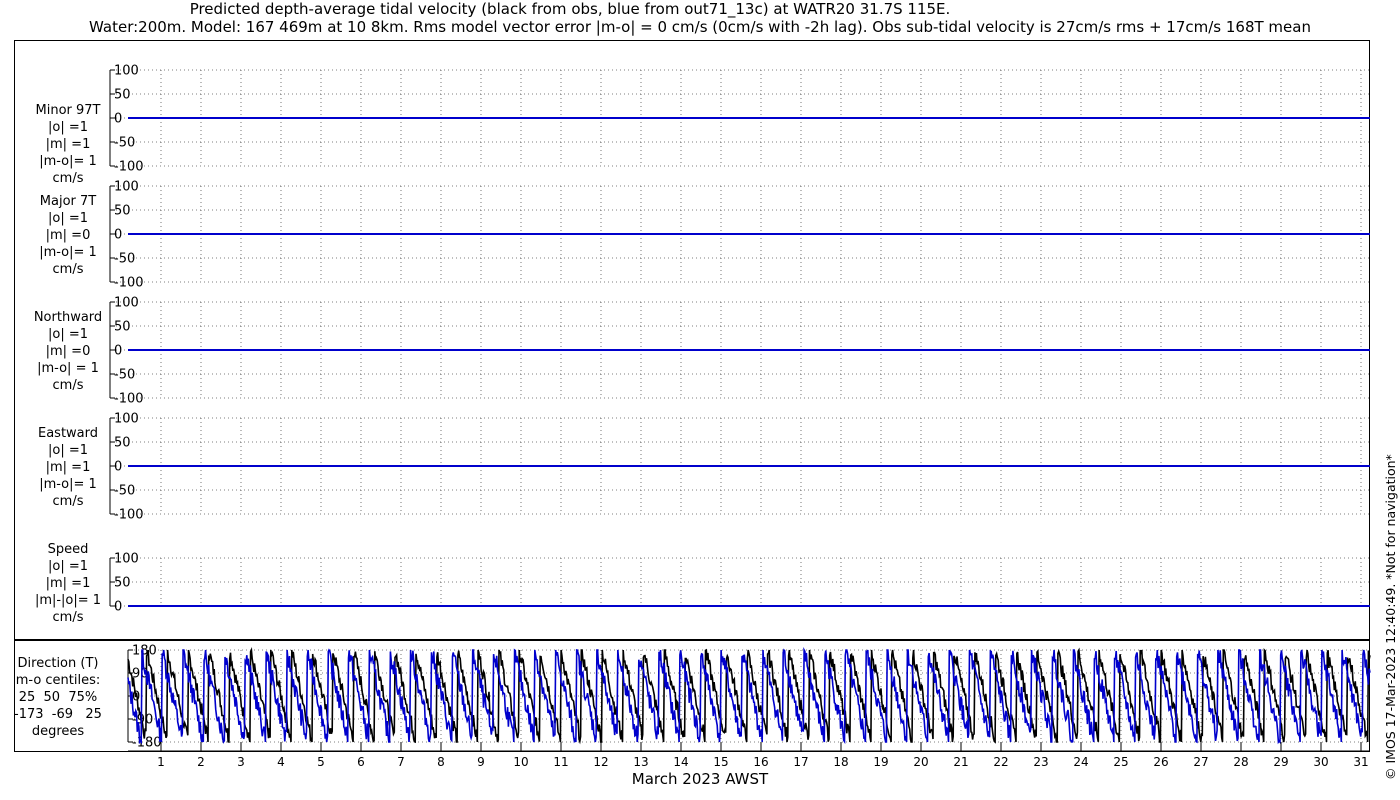 This screenshot has height=800, width=1400. Describe the element at coordinates (147, 743) in the screenshot. I see `y-tick-label: -180` at that location.